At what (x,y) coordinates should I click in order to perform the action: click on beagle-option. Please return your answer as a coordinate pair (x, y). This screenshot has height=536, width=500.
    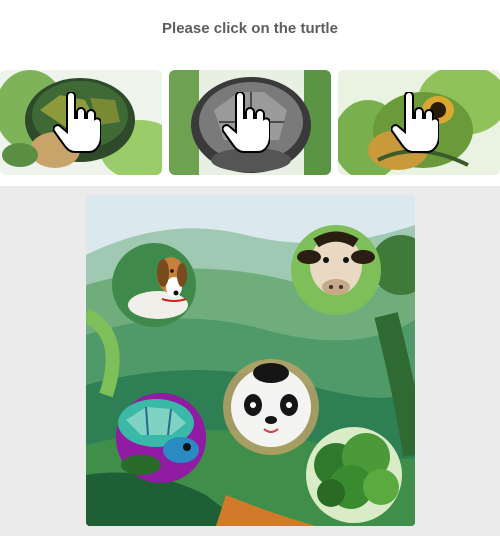
    Looking at the image, I should click on (154, 285).